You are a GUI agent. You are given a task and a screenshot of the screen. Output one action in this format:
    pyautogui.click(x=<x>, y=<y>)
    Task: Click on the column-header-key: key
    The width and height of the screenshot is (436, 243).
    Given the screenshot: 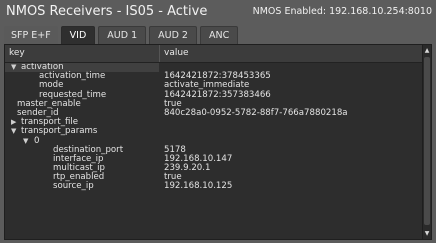 What is the action you would take?
    pyautogui.click(x=17, y=53)
    